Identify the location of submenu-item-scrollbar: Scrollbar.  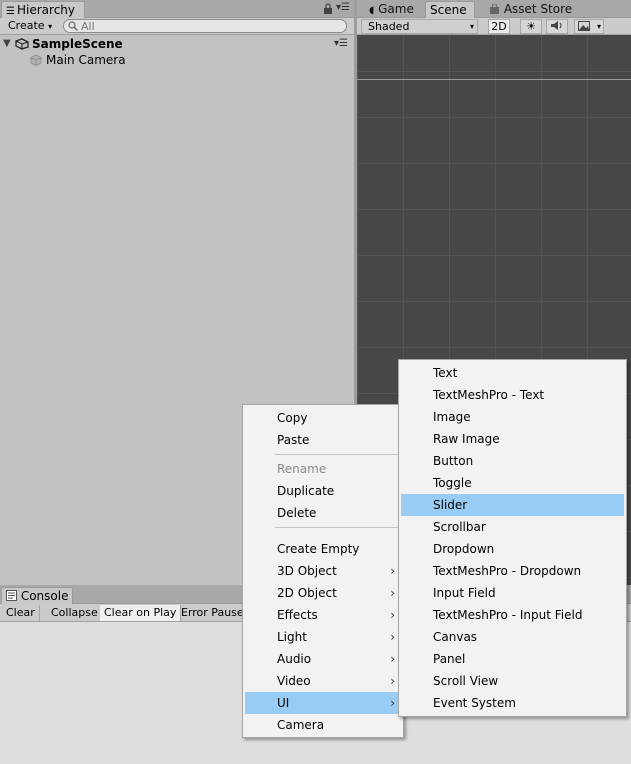
(512, 527).